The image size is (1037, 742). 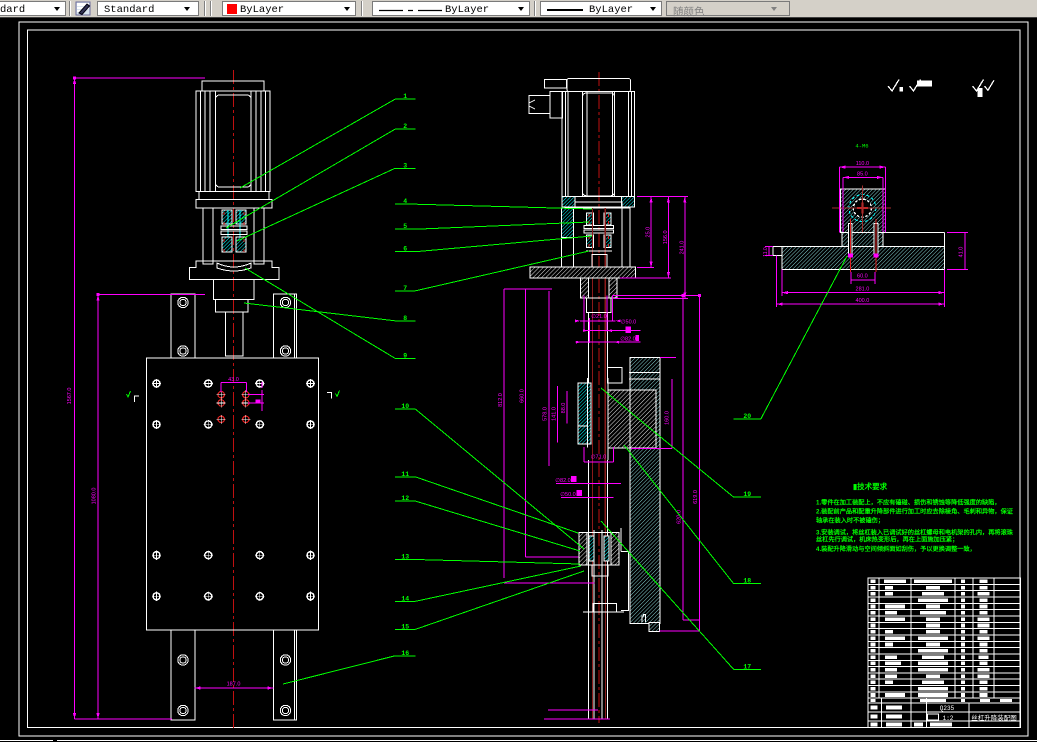 What do you see at coordinates (747, 494) in the screenshot?
I see `svg-text: 19` at bounding box center [747, 494].